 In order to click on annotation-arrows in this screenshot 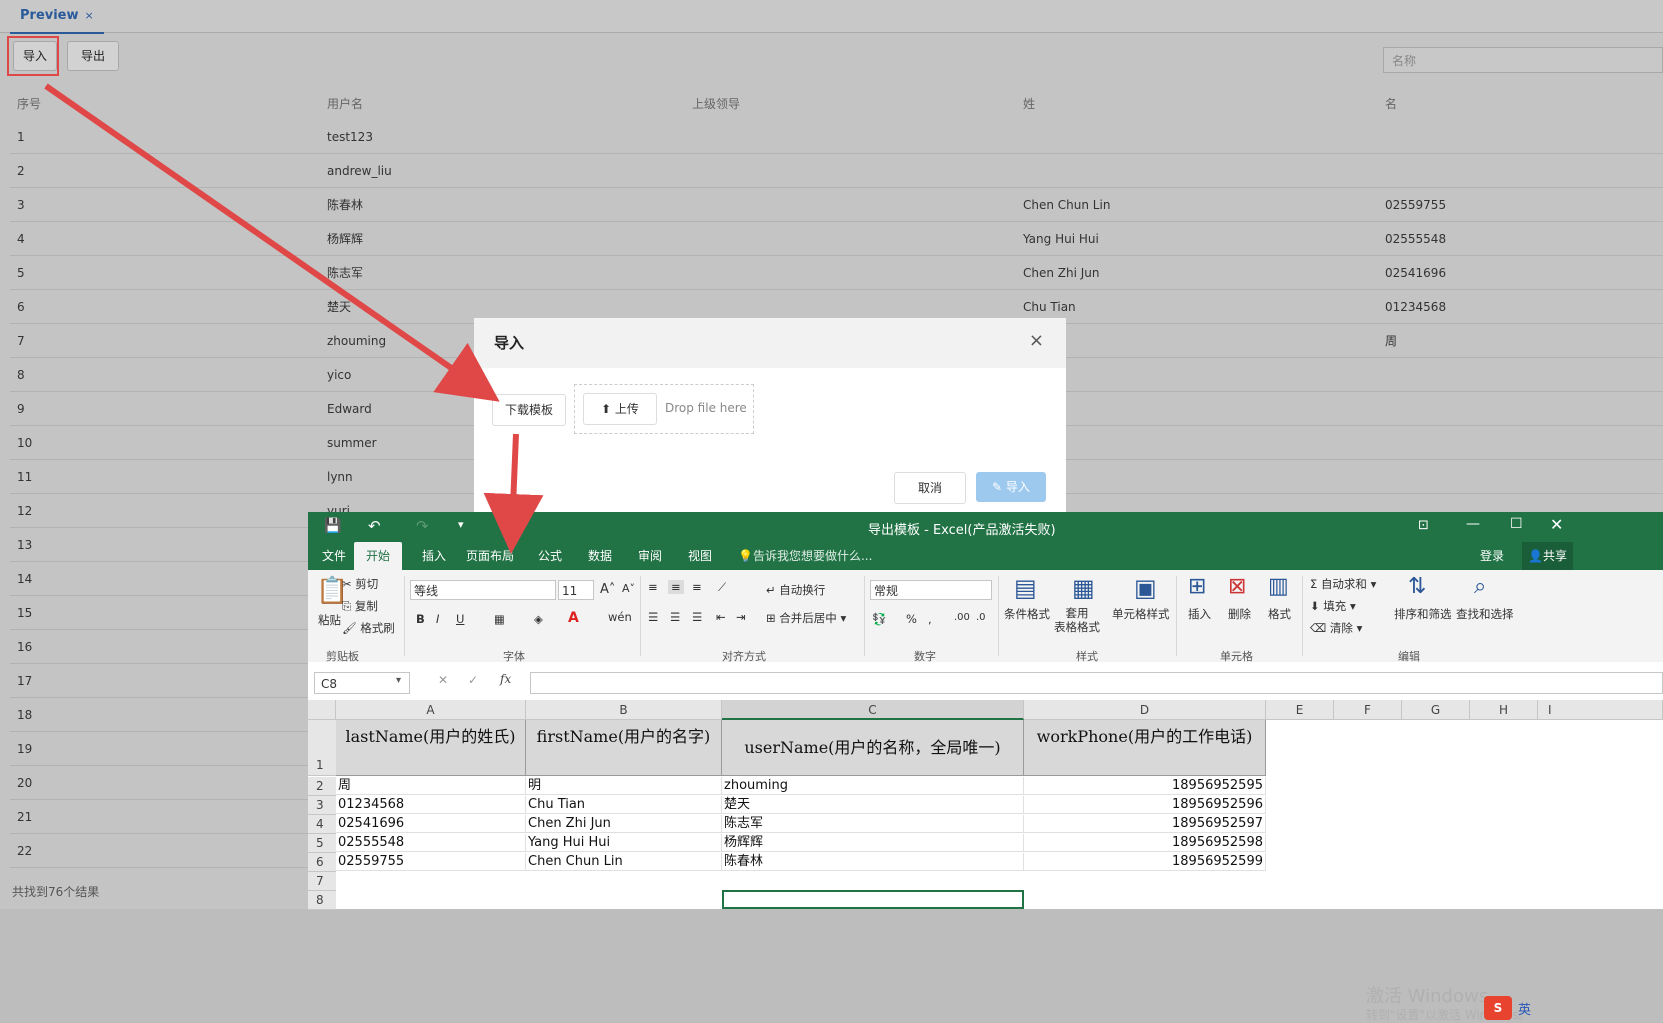, I will do `click(294, 318)`.